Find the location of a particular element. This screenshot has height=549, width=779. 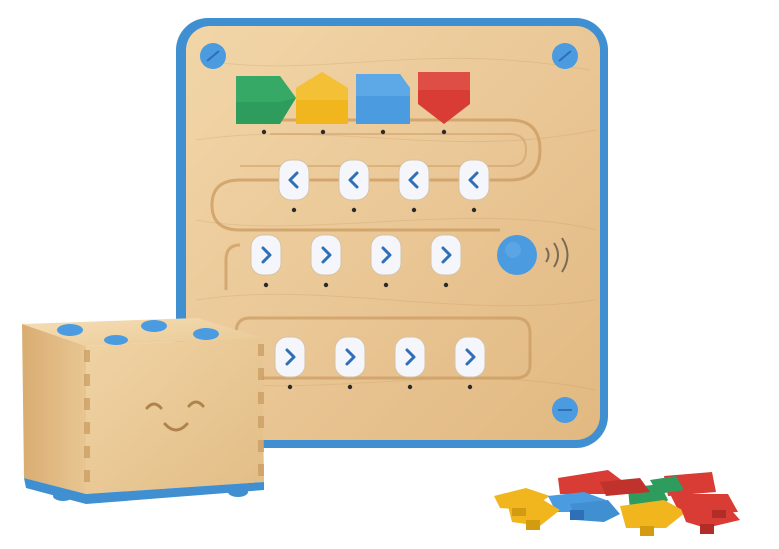

robot-side-face is located at coordinates (54, 409).